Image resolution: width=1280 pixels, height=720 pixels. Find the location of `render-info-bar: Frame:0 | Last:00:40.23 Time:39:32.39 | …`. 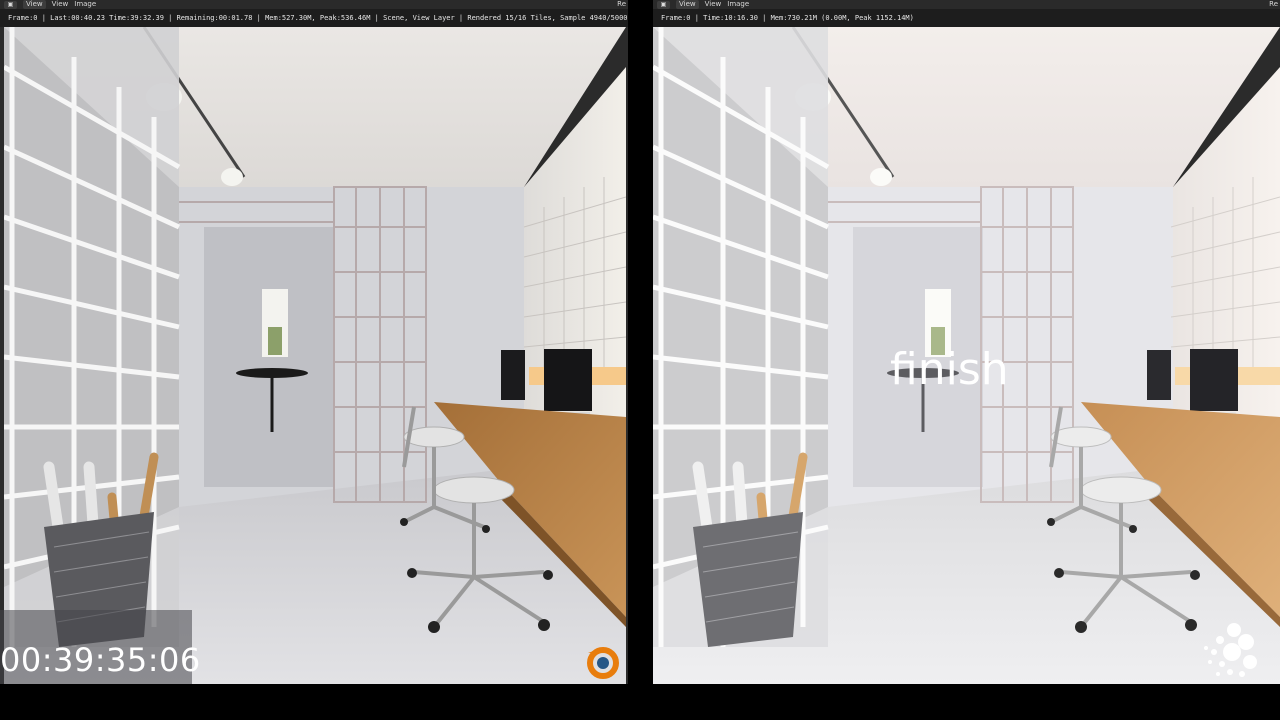

render-info-bar: Frame:0 | Last:00:40.23 Time:39:32.39 | … is located at coordinates (314, 18).